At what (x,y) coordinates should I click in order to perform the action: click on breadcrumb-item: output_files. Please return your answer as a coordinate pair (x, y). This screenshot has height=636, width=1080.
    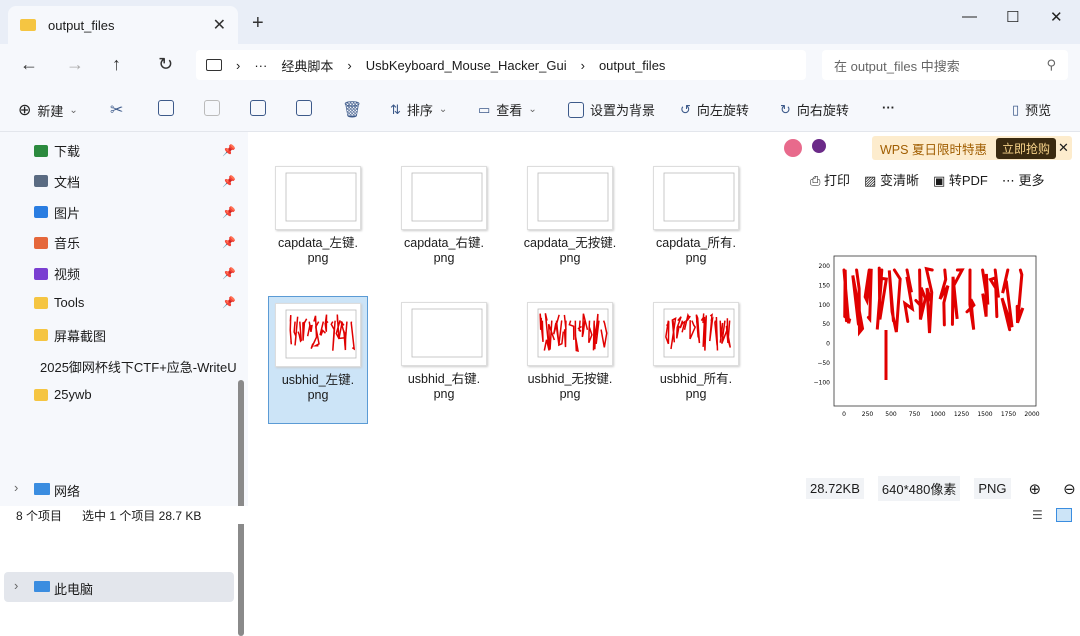
    Looking at the image, I should click on (632, 65).